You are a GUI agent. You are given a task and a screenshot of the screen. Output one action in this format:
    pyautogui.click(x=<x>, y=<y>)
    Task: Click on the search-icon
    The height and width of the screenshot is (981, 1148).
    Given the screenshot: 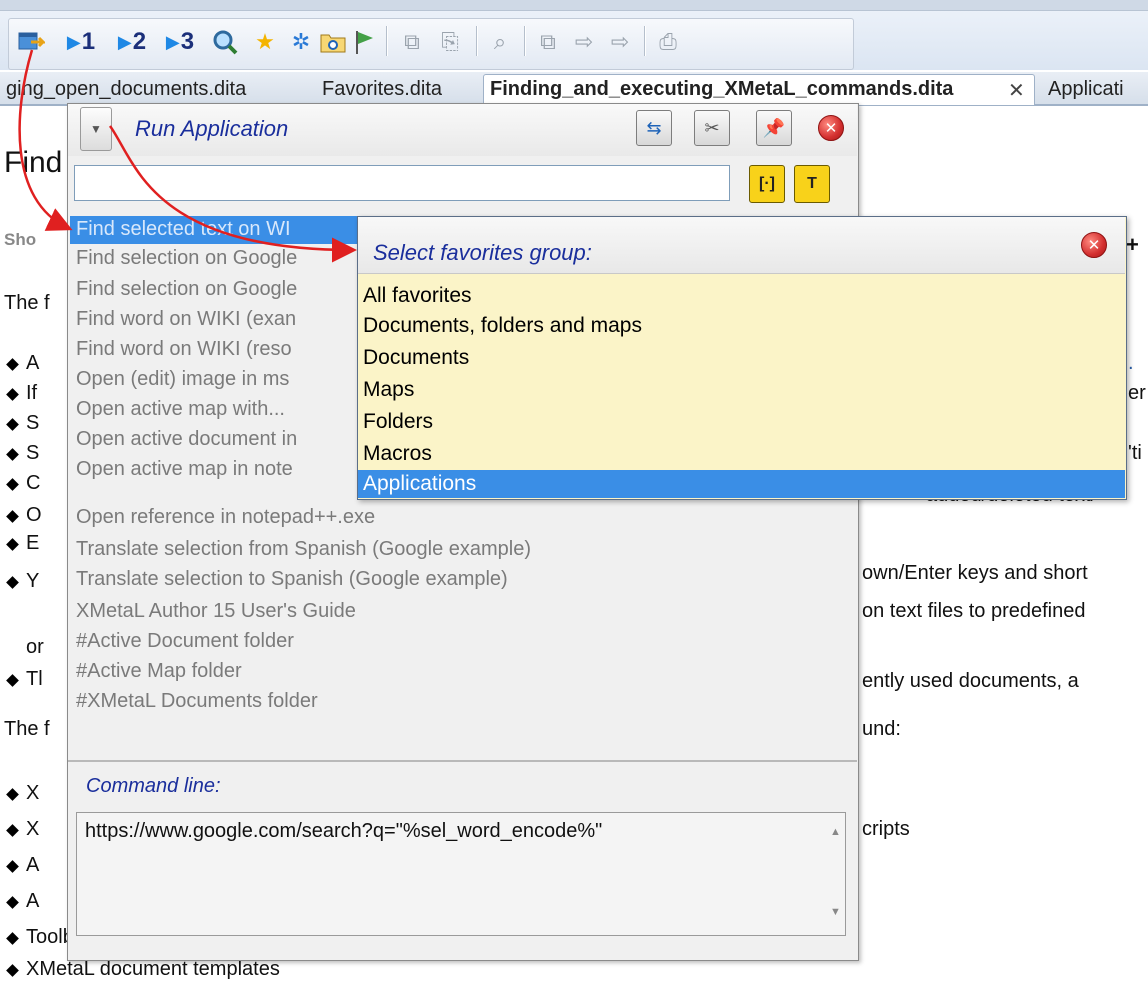 What is the action you would take?
    pyautogui.click(x=225, y=42)
    